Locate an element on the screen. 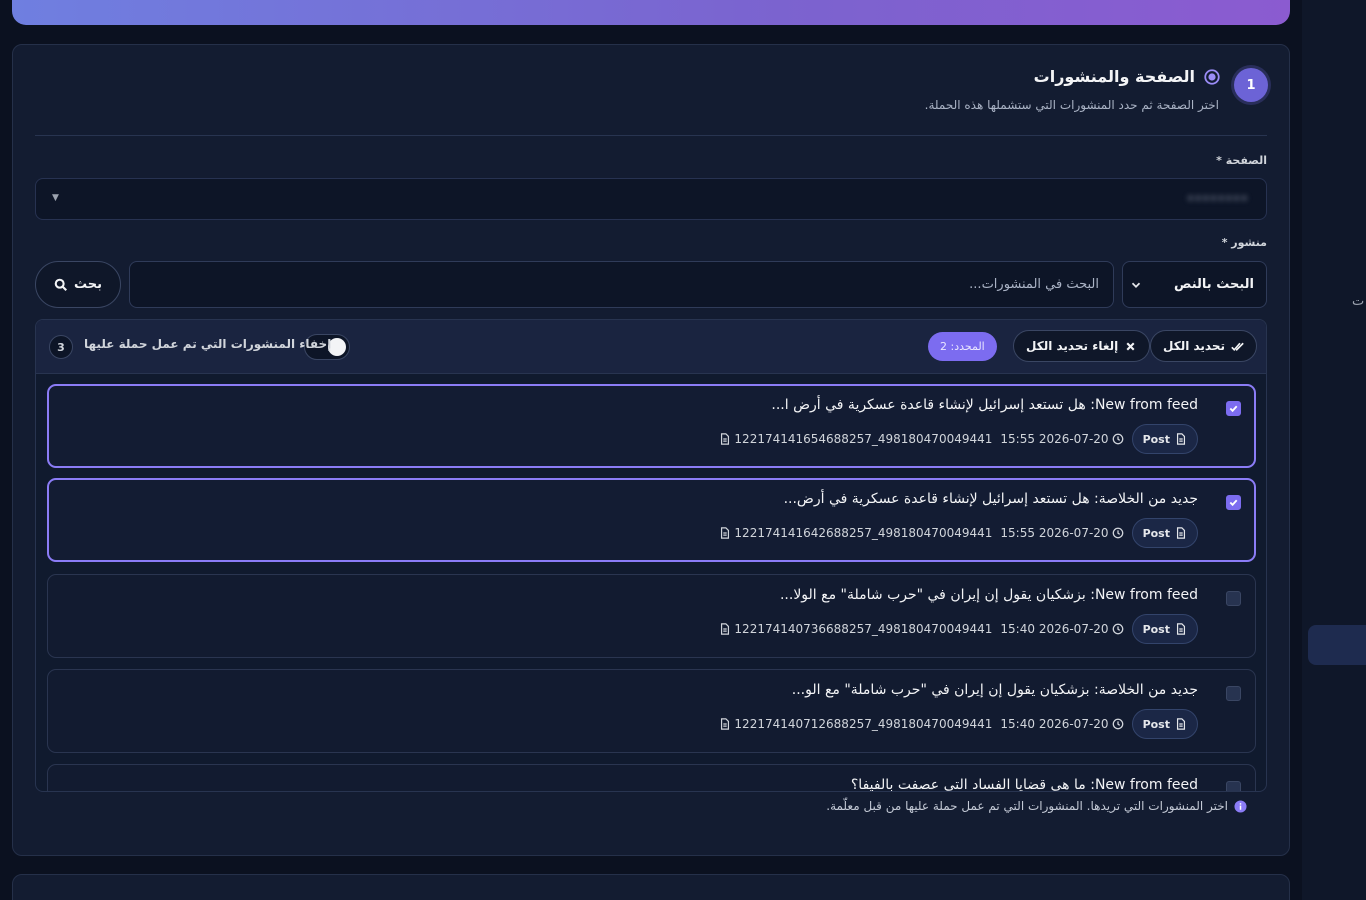  deselect-all-label: إلغاء تحديد الكل is located at coordinates (1072, 346).